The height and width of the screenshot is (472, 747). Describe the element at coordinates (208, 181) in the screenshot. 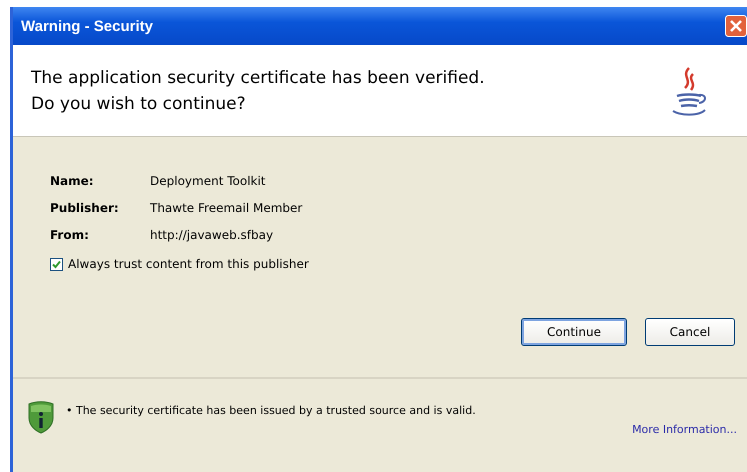

I see `field-value: Deployment Toolkit` at that location.